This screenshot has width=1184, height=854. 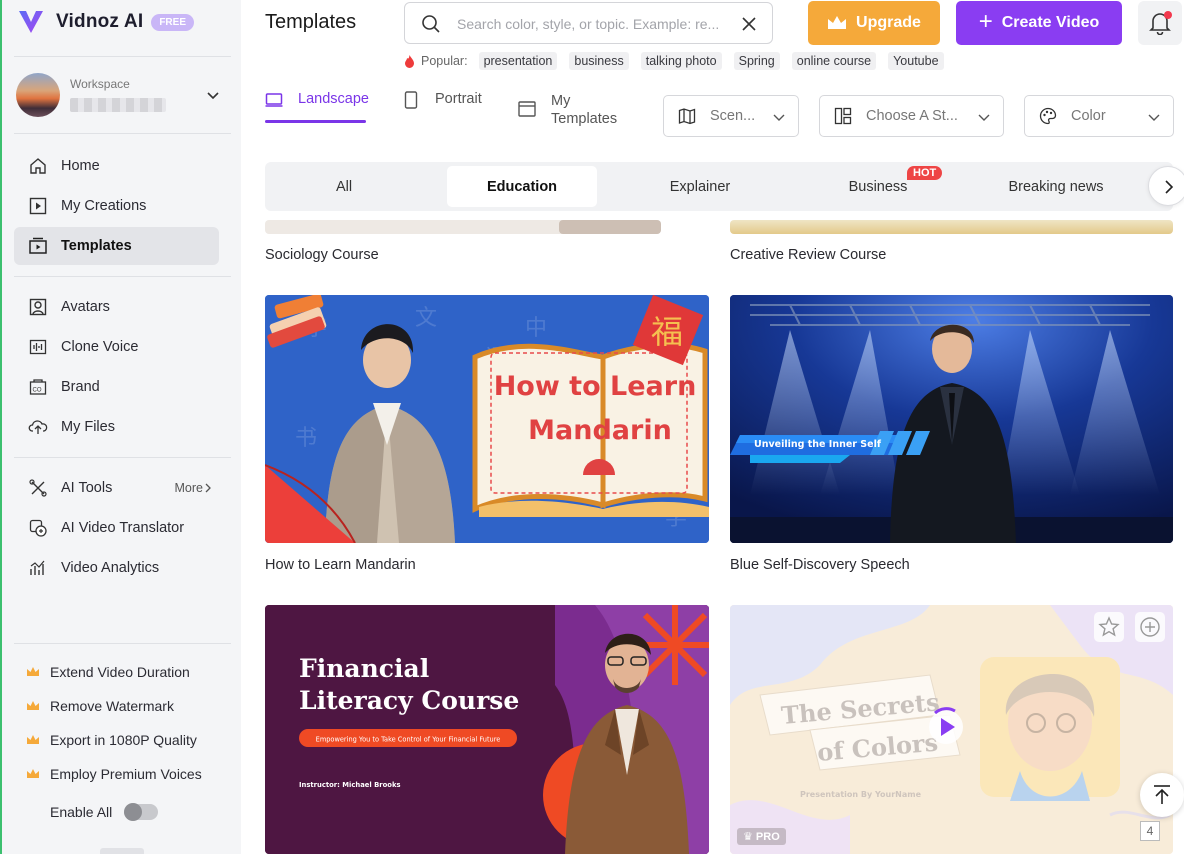 I want to click on sidebar-item-label: Avatars, so click(x=85, y=307).